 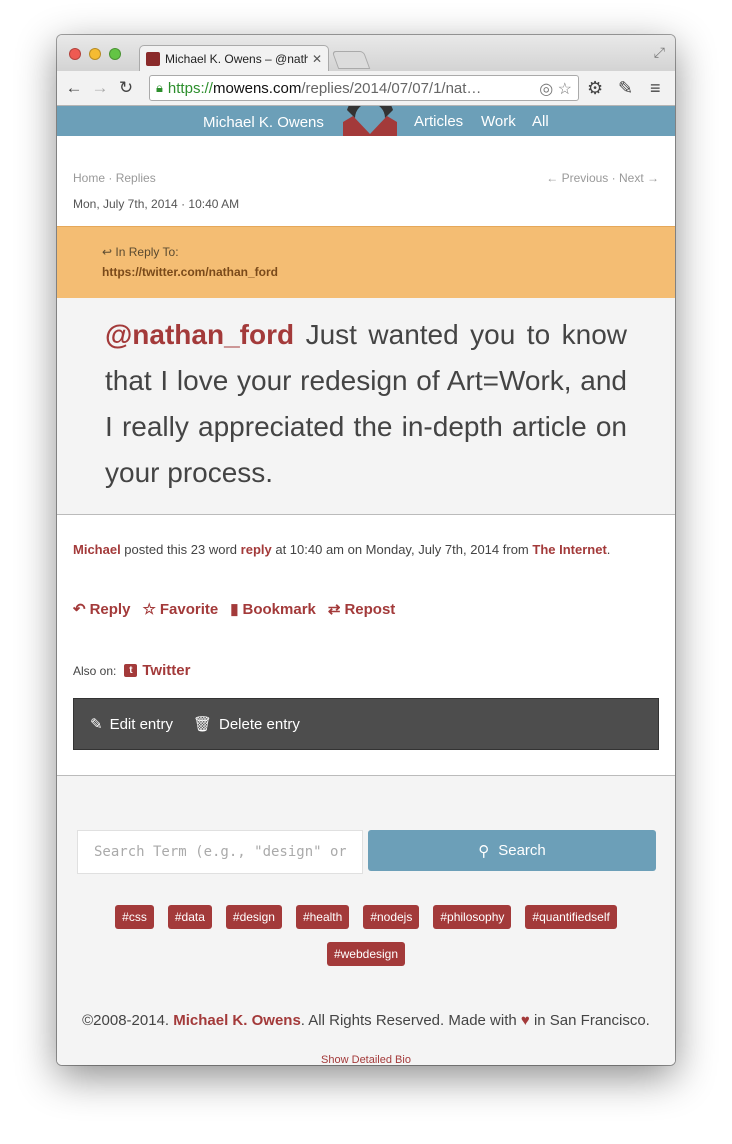 I want to click on bookmark-icon: ▮, so click(x=234, y=609).